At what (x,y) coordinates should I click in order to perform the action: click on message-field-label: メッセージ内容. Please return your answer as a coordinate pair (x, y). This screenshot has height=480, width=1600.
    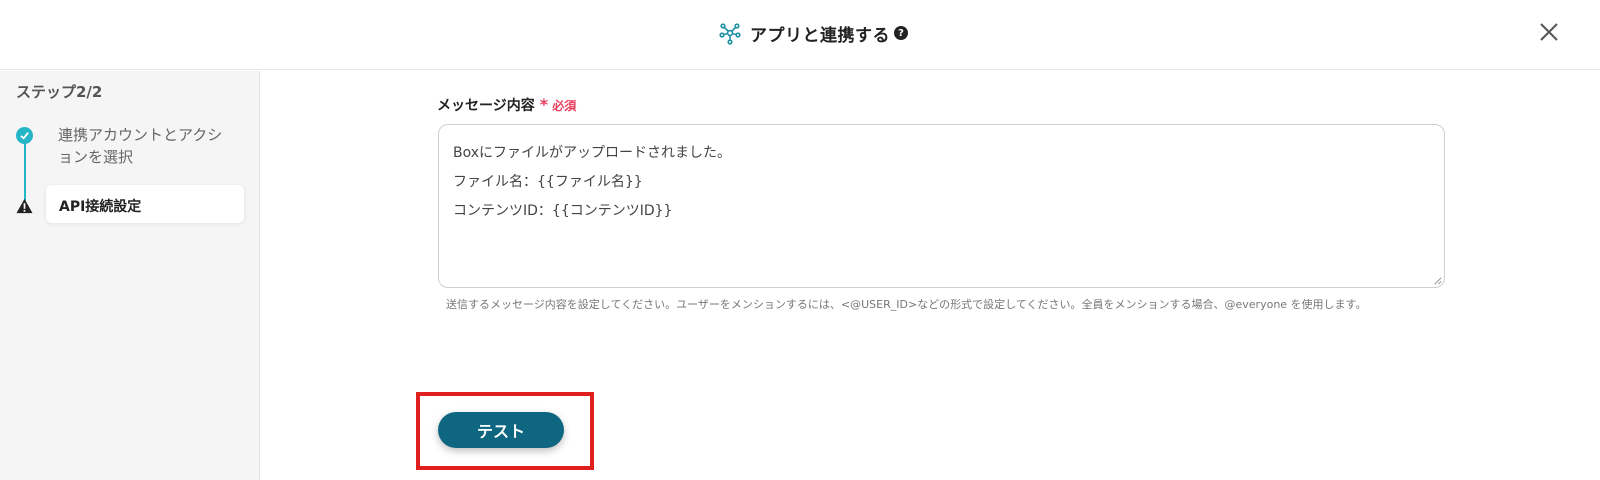
    Looking at the image, I should click on (486, 106).